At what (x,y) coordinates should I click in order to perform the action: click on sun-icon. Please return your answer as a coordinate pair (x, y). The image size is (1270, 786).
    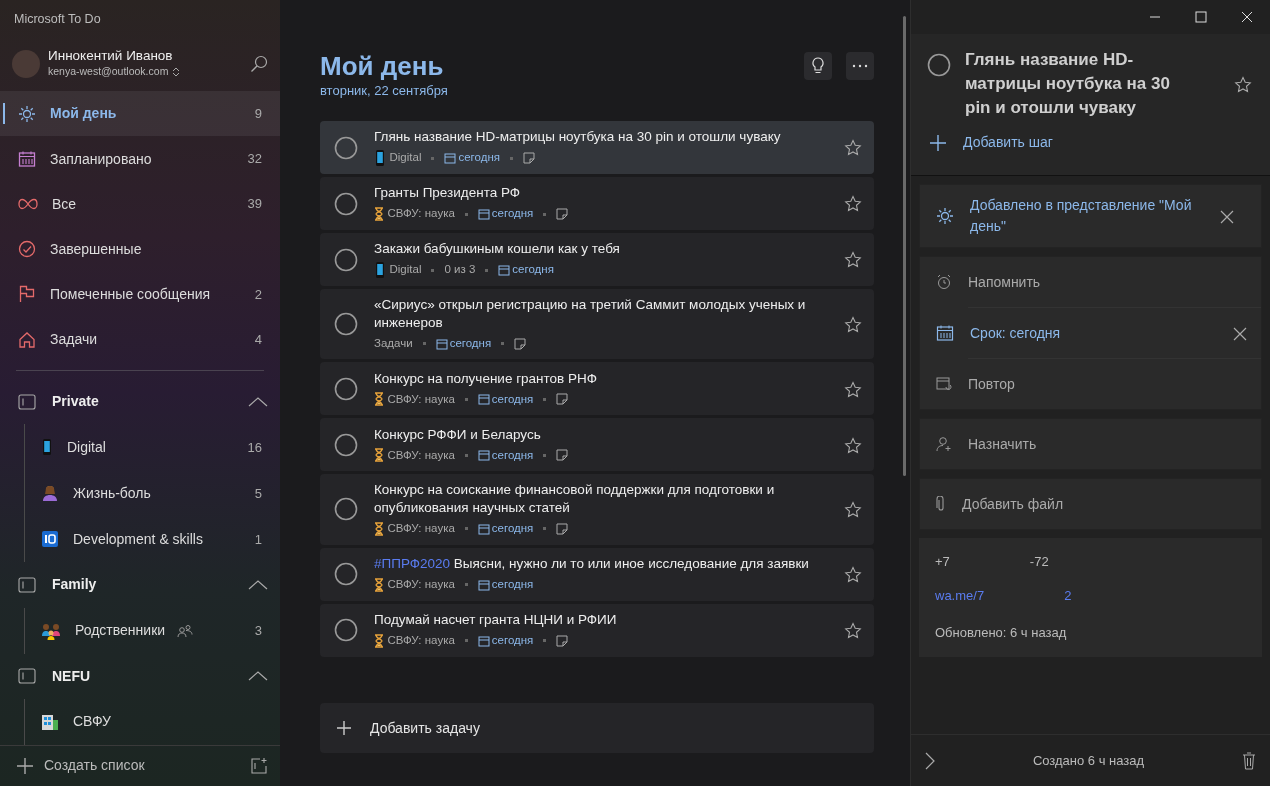
    Looking at the image, I should click on (945, 216).